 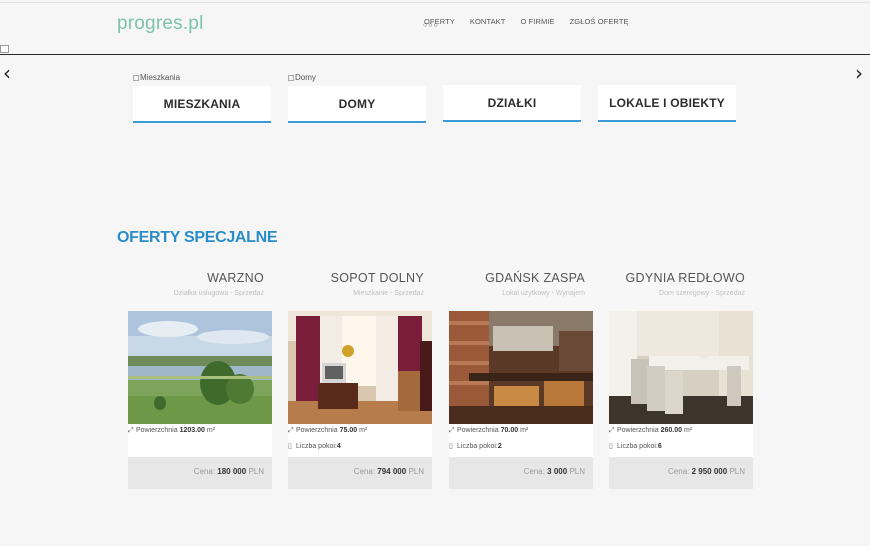 I want to click on main-nav: OFERTY KONTAKT O FIRMIE ZGŁOŚ OFERTĘ, so click(x=534, y=21).